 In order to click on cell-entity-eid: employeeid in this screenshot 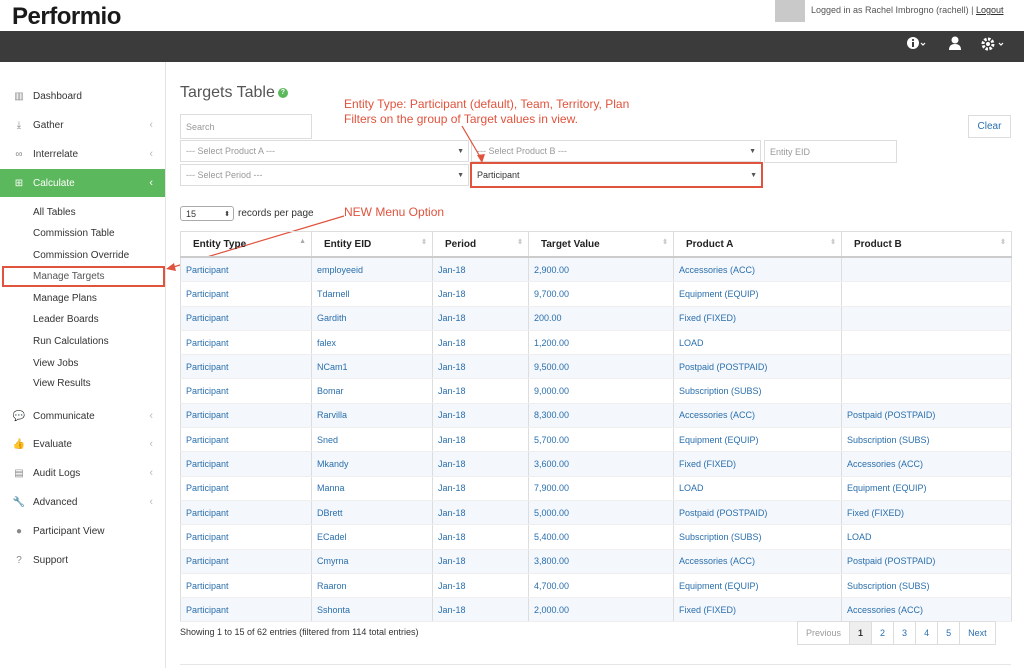, I will do `click(372, 270)`.